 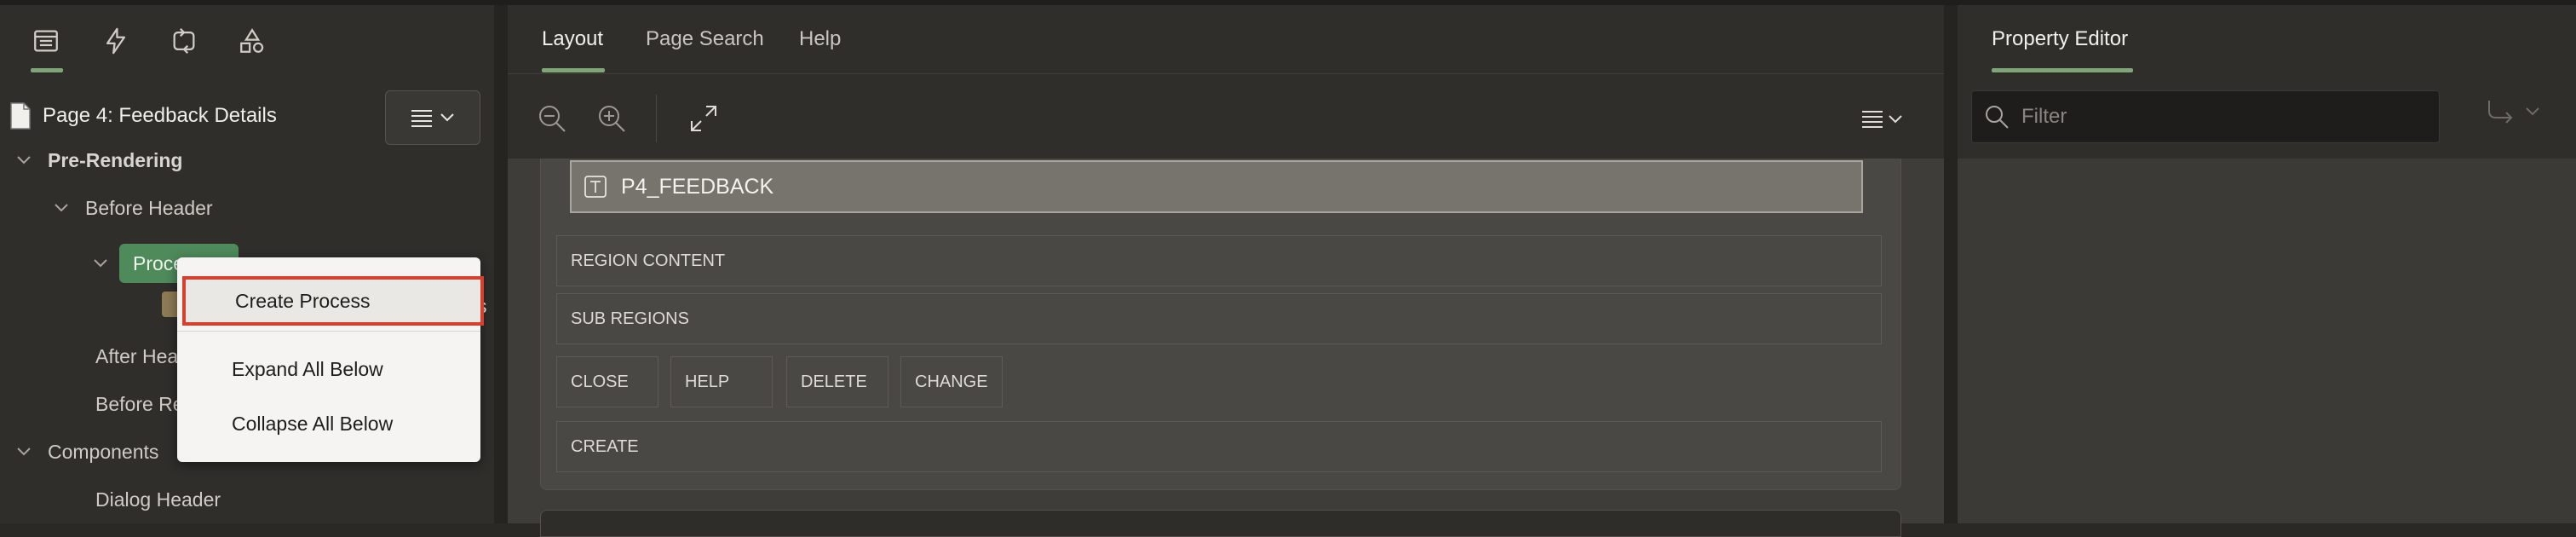 I want to click on position-close: CLOSE, so click(x=607, y=381).